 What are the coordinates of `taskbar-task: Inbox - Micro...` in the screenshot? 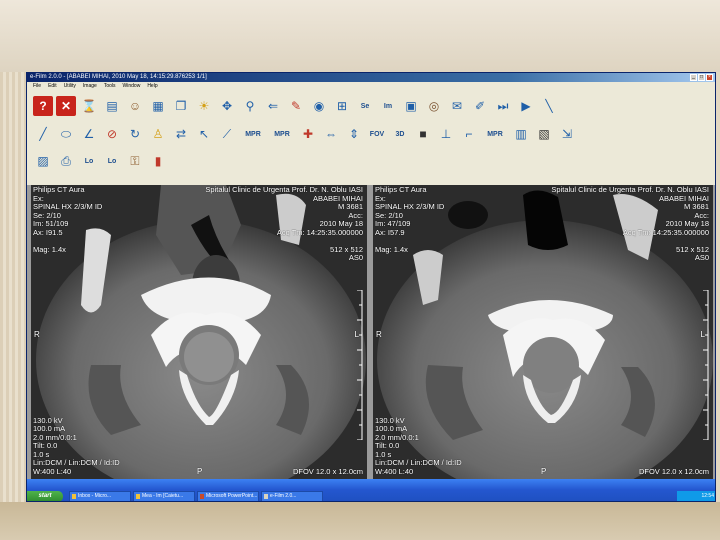 It's located at (100, 496).